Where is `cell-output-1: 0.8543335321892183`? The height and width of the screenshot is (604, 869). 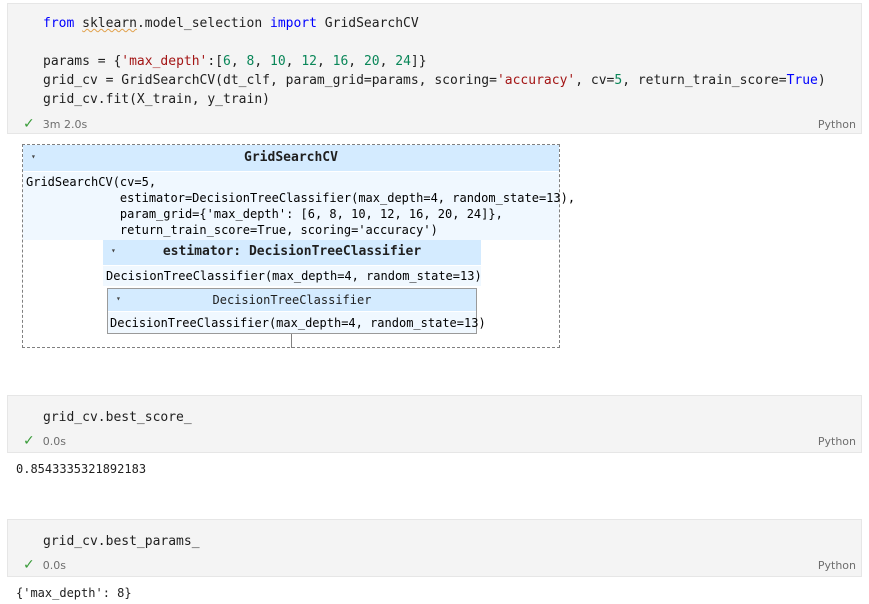
cell-output-1: 0.8543335321892183 is located at coordinates (81, 469).